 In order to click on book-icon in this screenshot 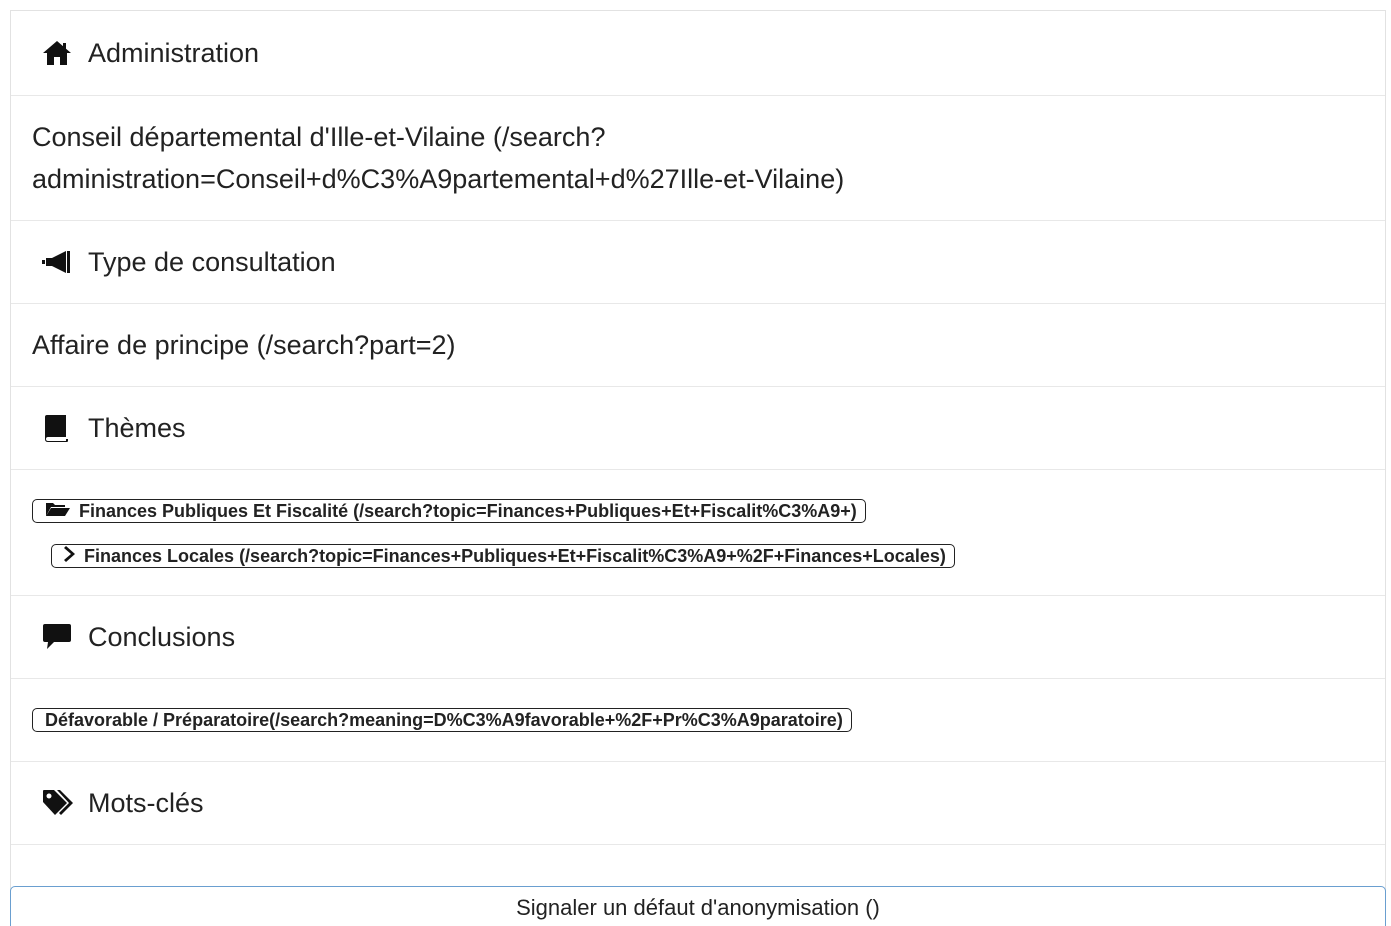, I will do `click(59, 428)`.